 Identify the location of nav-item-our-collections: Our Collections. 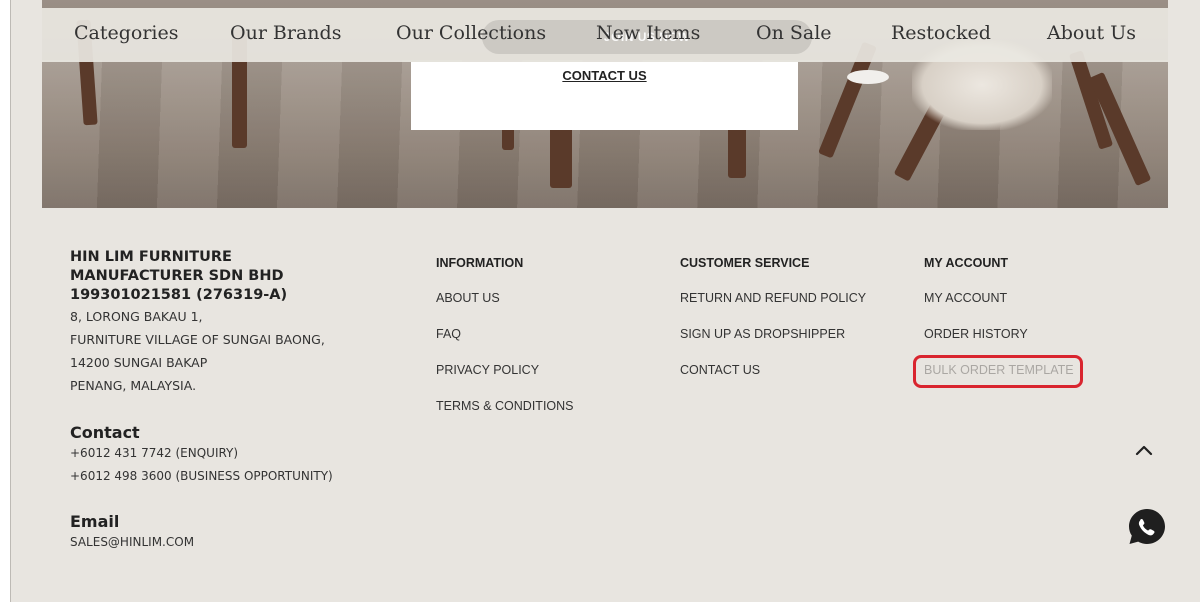
(471, 33).